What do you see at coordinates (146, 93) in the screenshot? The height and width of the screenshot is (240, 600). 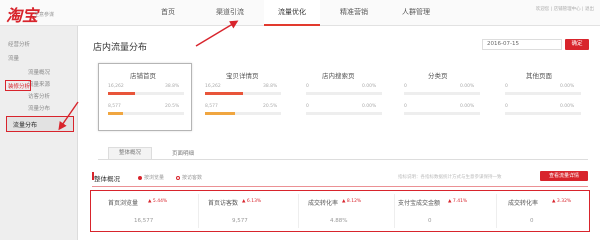 I see `col-home-bar1` at bounding box center [146, 93].